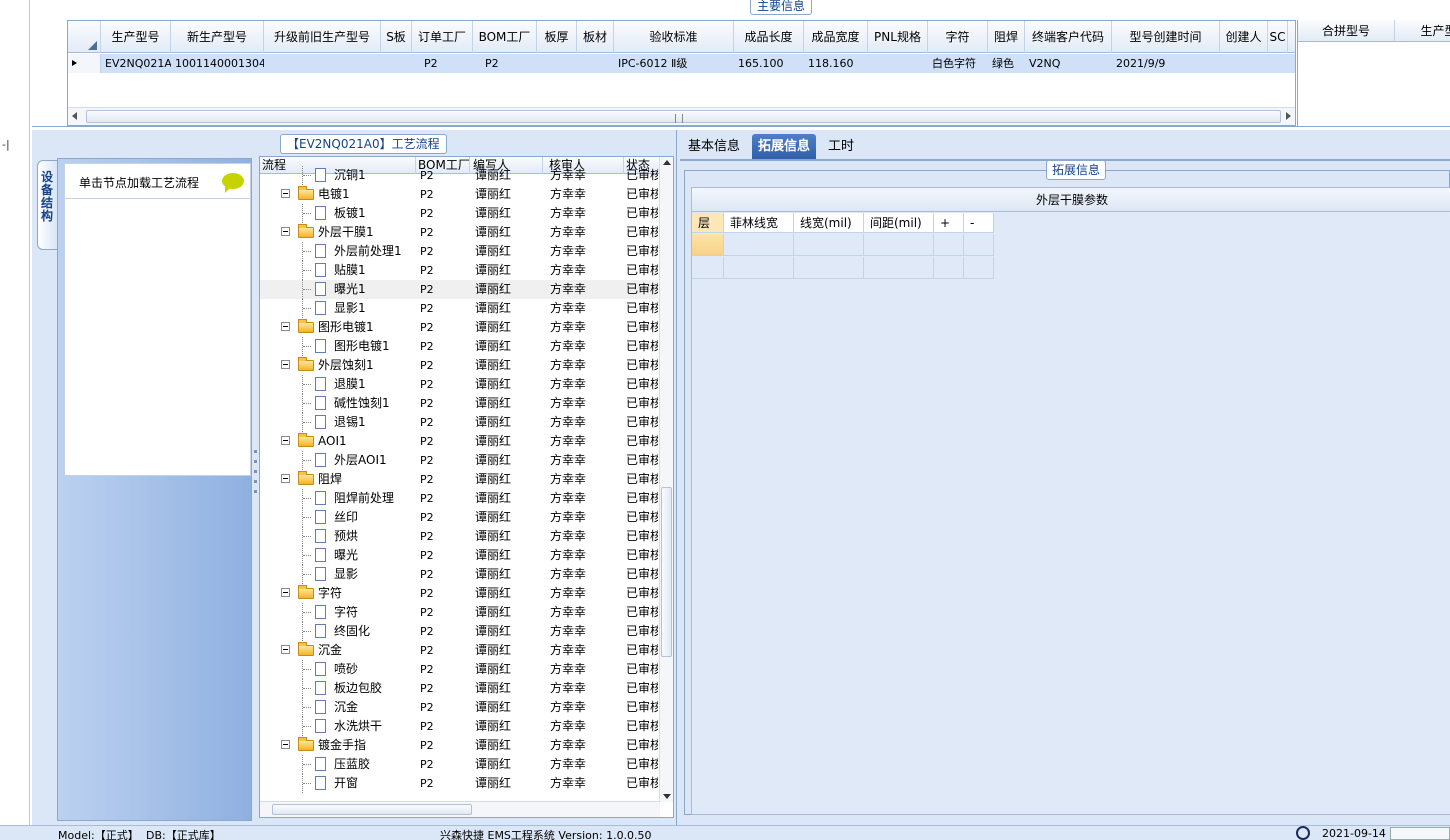  I want to click on tree-row: 预烘 P2 谭丽红 方幸幸 已审核, so click(459, 536).